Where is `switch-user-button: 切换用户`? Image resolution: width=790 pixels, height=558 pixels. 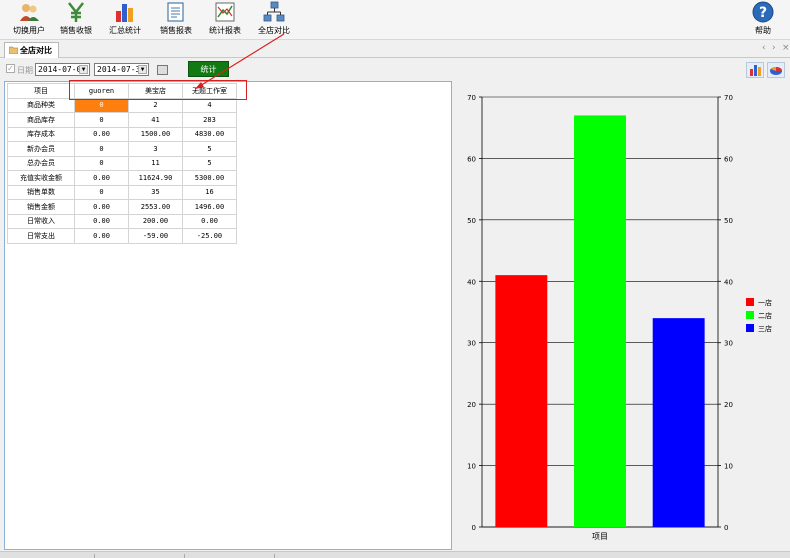 switch-user-button: 切换用户 is located at coordinates (29, 20).